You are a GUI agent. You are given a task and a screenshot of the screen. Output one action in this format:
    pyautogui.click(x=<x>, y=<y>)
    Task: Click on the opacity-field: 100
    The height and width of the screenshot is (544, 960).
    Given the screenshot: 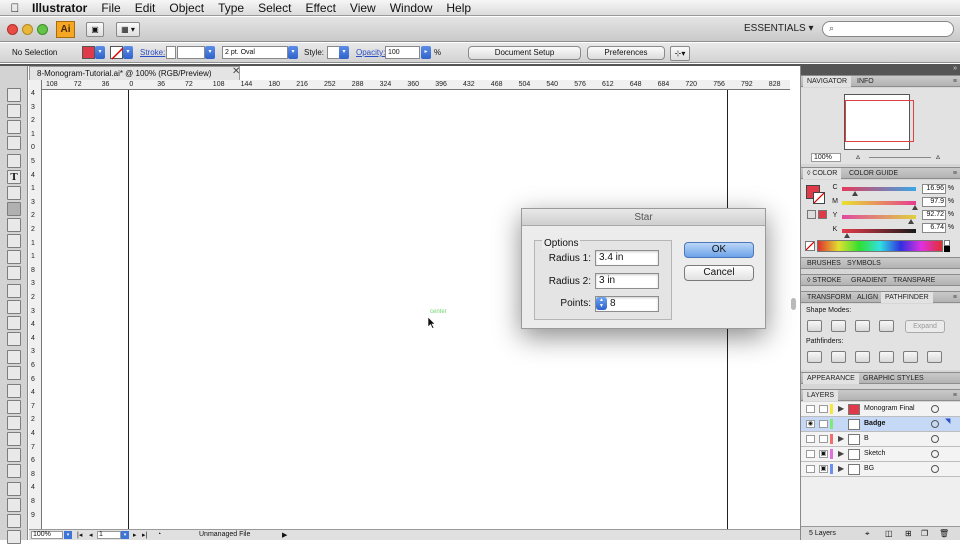 What is the action you would take?
    pyautogui.click(x=402, y=52)
    